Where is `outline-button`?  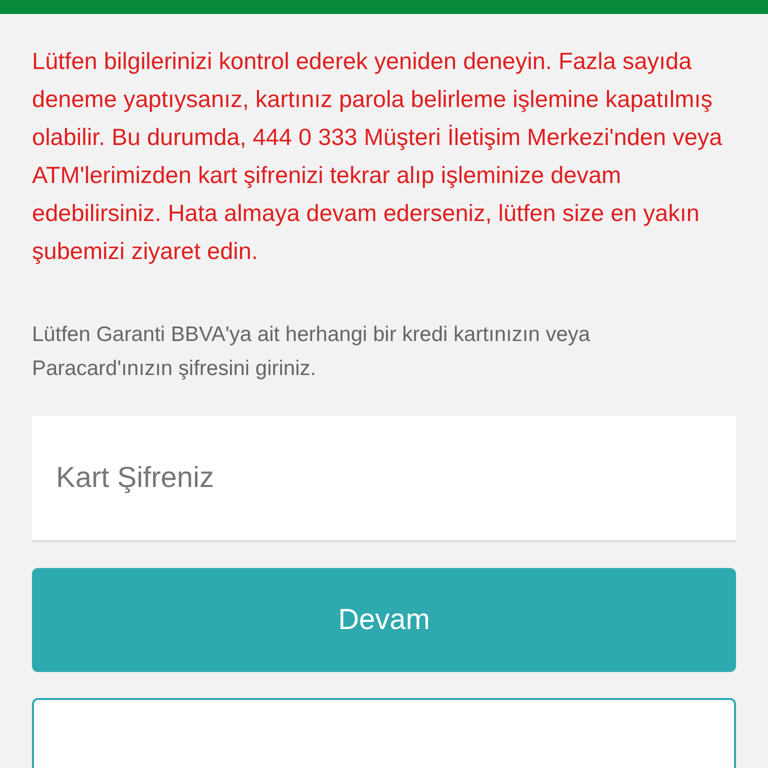 outline-button is located at coordinates (384, 733).